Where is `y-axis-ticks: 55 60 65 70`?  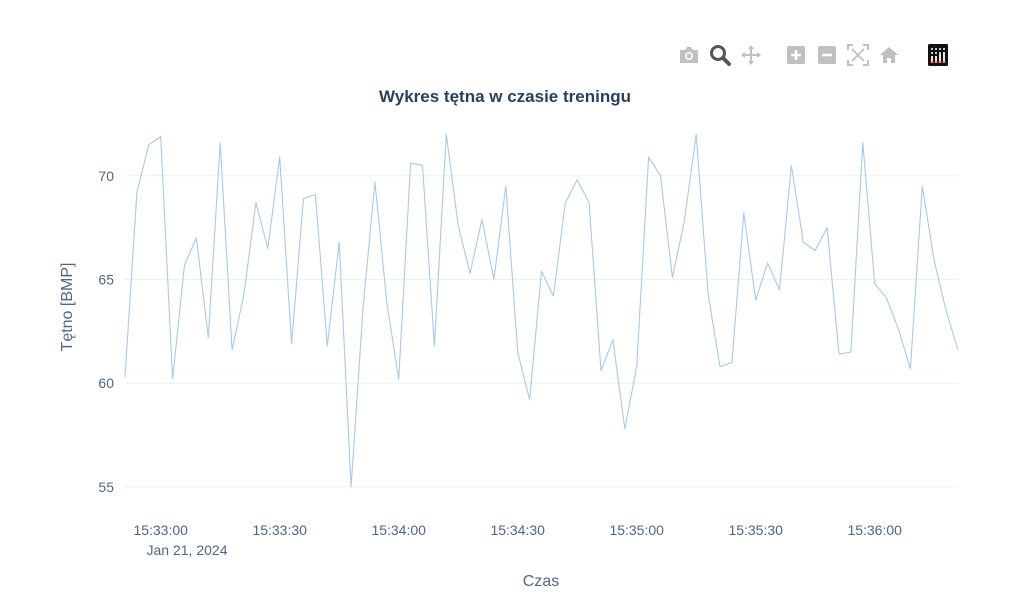 y-axis-ticks: 55 60 65 70 is located at coordinates (106, 331).